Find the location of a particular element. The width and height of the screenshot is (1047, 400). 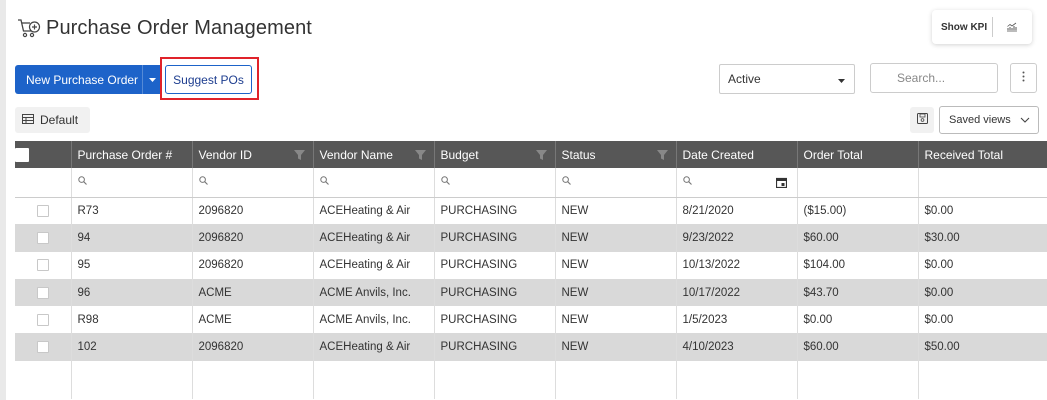

column-header-order-total: Order Total is located at coordinates (858, 154).